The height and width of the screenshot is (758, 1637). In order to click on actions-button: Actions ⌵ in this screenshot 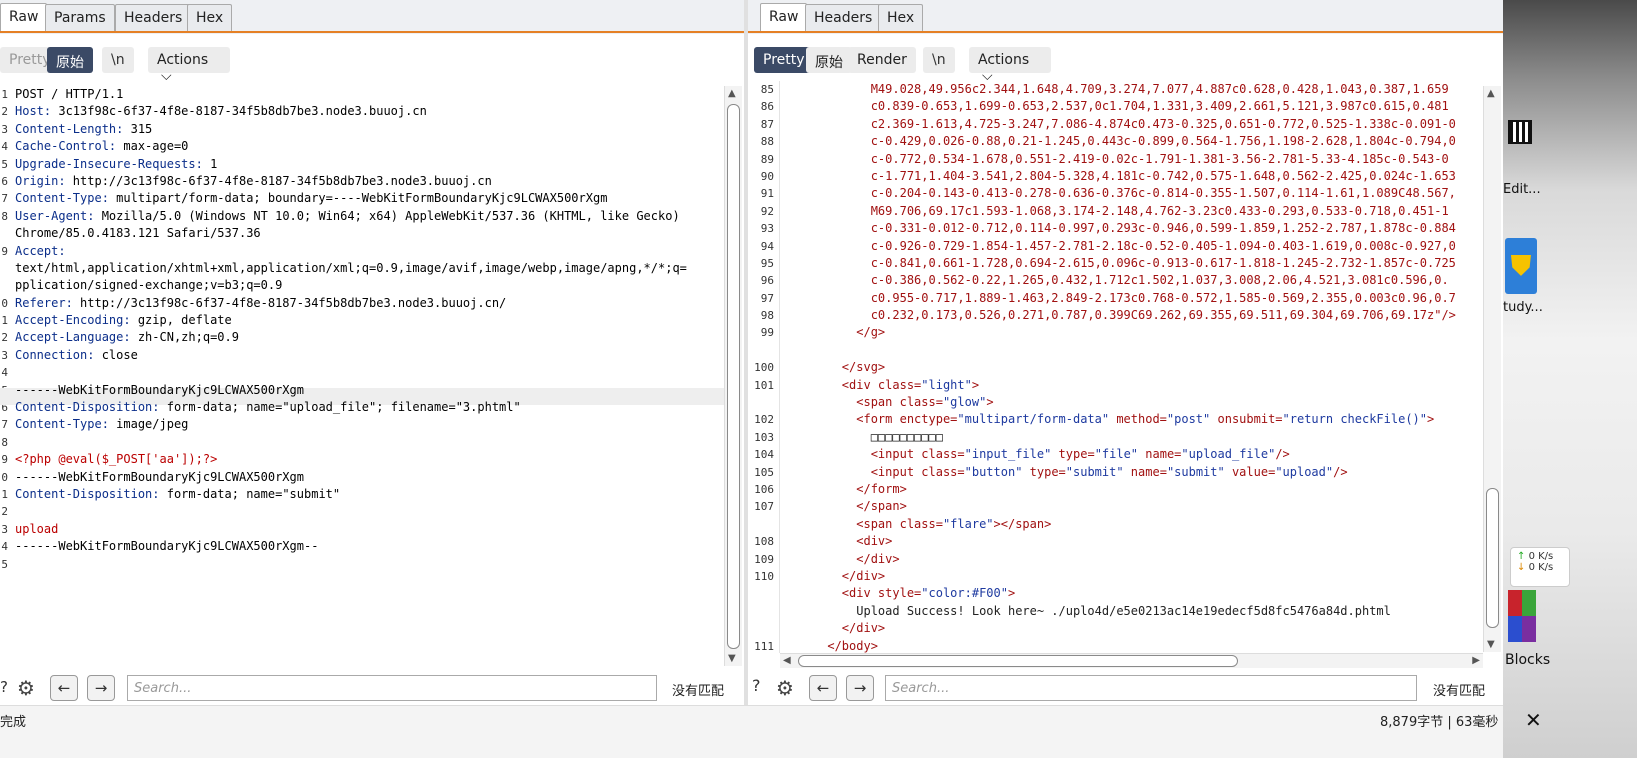, I will do `click(189, 65)`.